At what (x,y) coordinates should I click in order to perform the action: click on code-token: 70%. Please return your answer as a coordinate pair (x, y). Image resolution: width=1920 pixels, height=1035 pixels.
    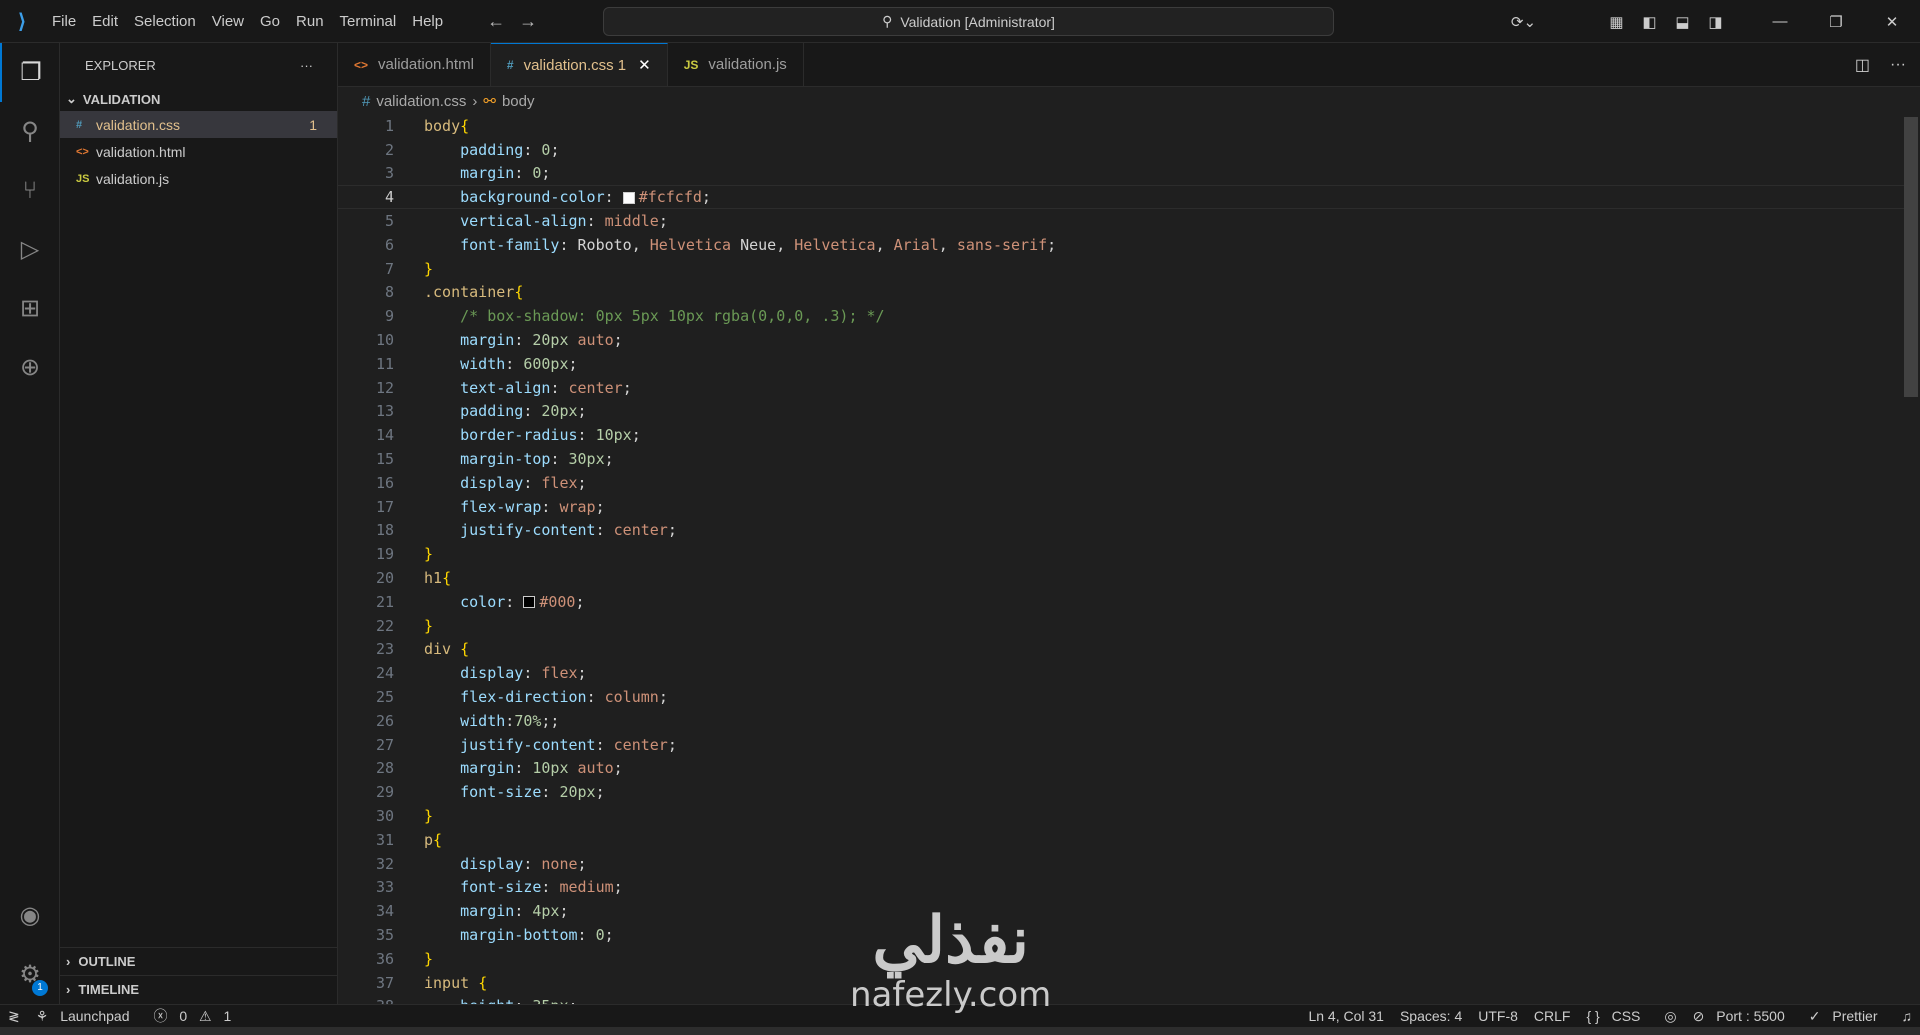
    Looking at the image, I should click on (528, 720).